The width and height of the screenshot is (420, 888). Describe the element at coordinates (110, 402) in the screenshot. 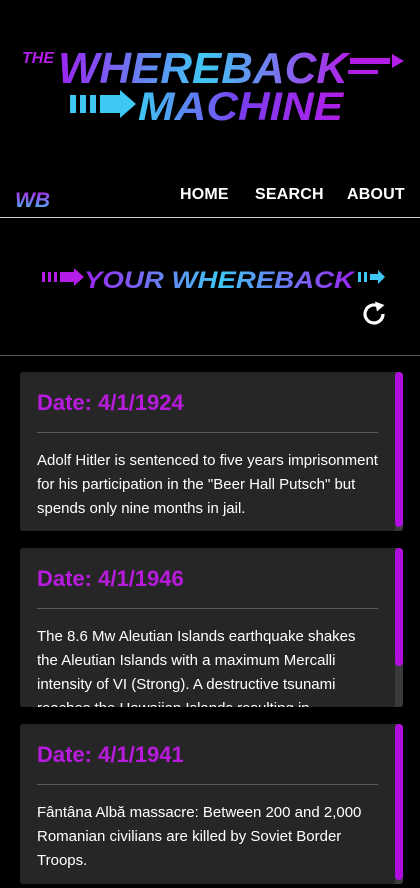

I see `event-date: Date: 4/1/1924` at that location.